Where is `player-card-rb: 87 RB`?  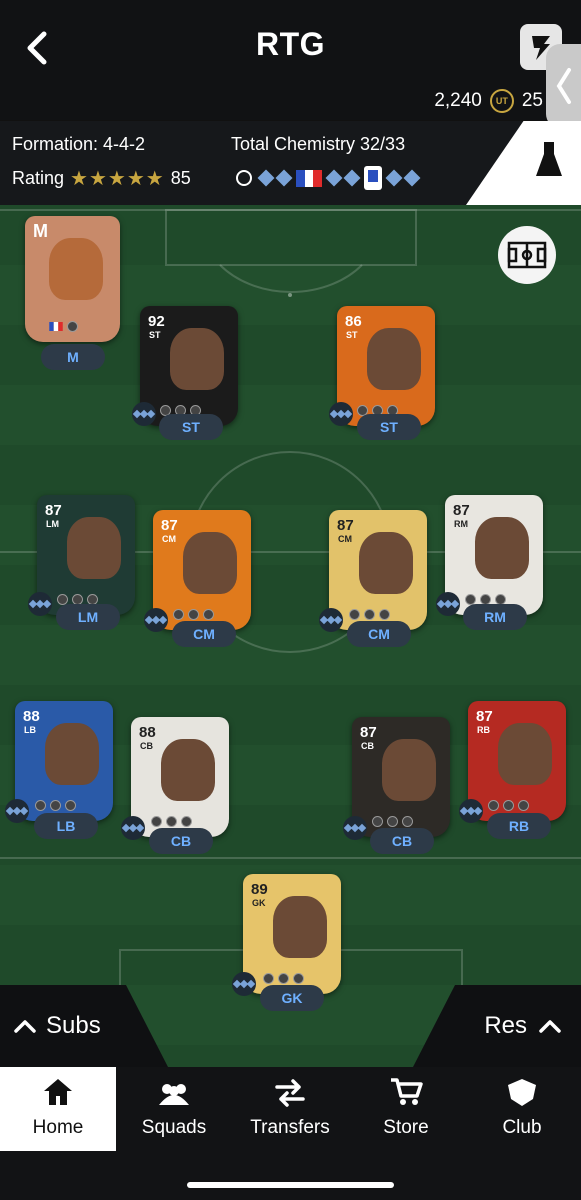 player-card-rb: 87 RB is located at coordinates (517, 761).